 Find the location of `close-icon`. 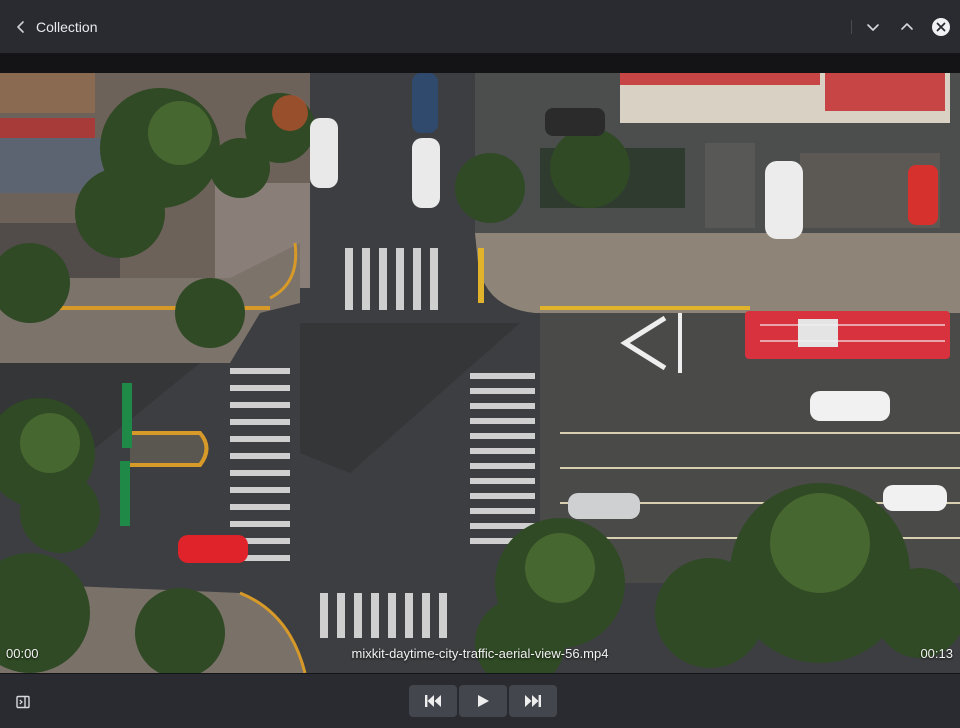

close-icon is located at coordinates (941, 27).